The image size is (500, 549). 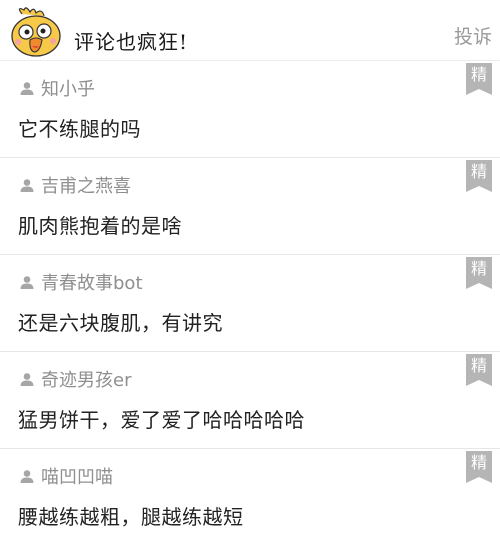 I want to click on comment-user-row: 喵凹凹喵, so click(x=66, y=476).